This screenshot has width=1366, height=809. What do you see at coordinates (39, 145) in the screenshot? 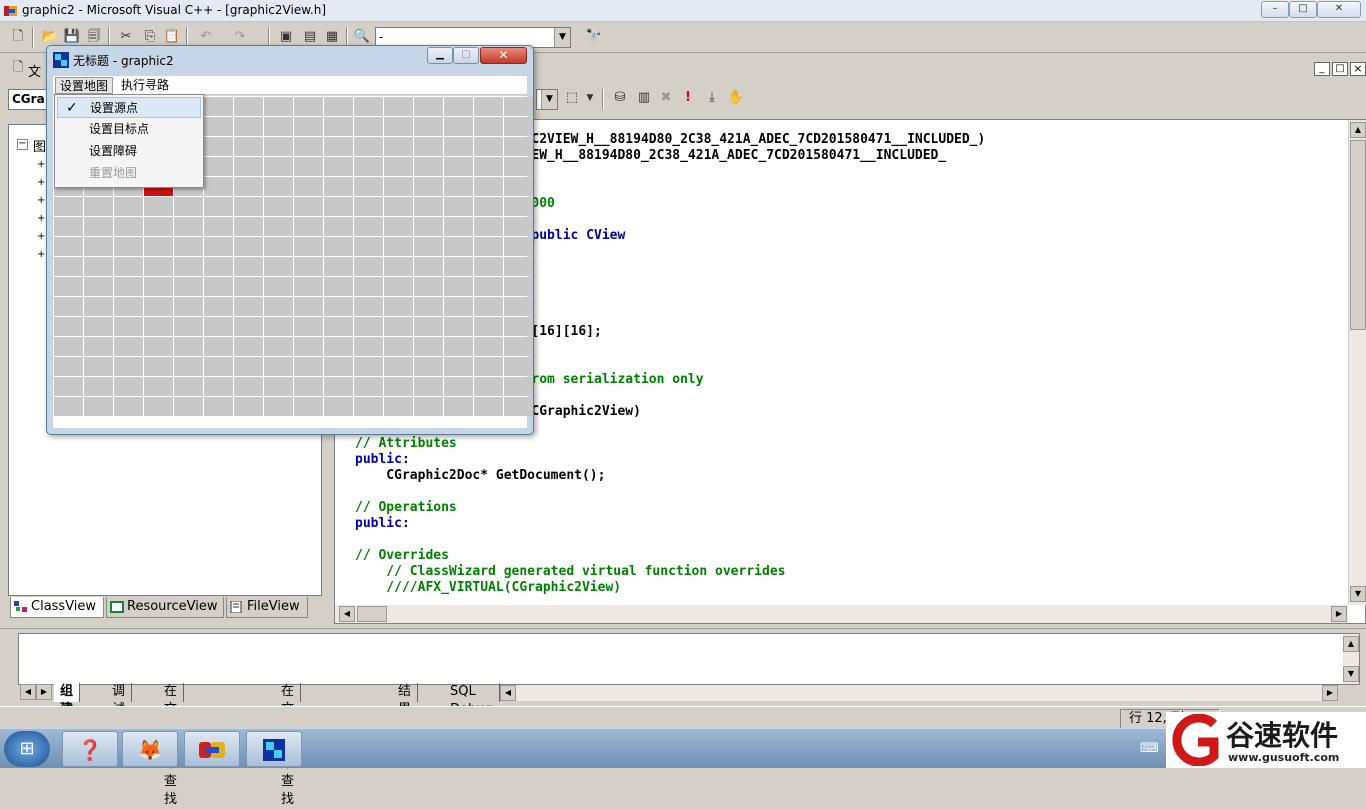
I see `tree-root-label: 图` at bounding box center [39, 145].